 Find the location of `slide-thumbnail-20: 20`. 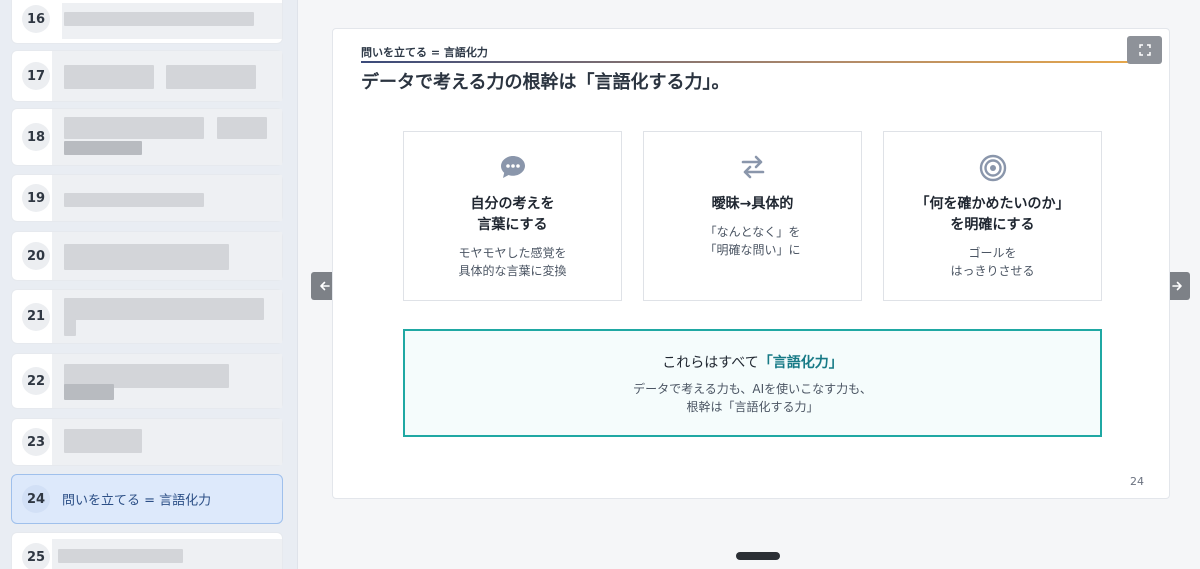

slide-thumbnail-20: 20 is located at coordinates (147, 256).